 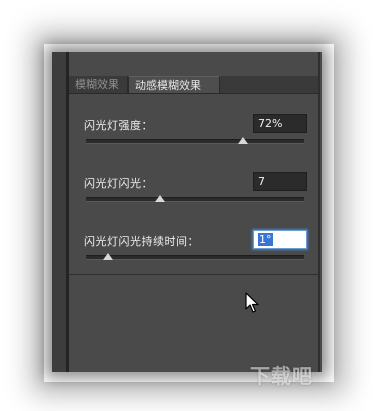 What do you see at coordinates (252, 302) in the screenshot?
I see `mouse-pointer-icon` at bounding box center [252, 302].